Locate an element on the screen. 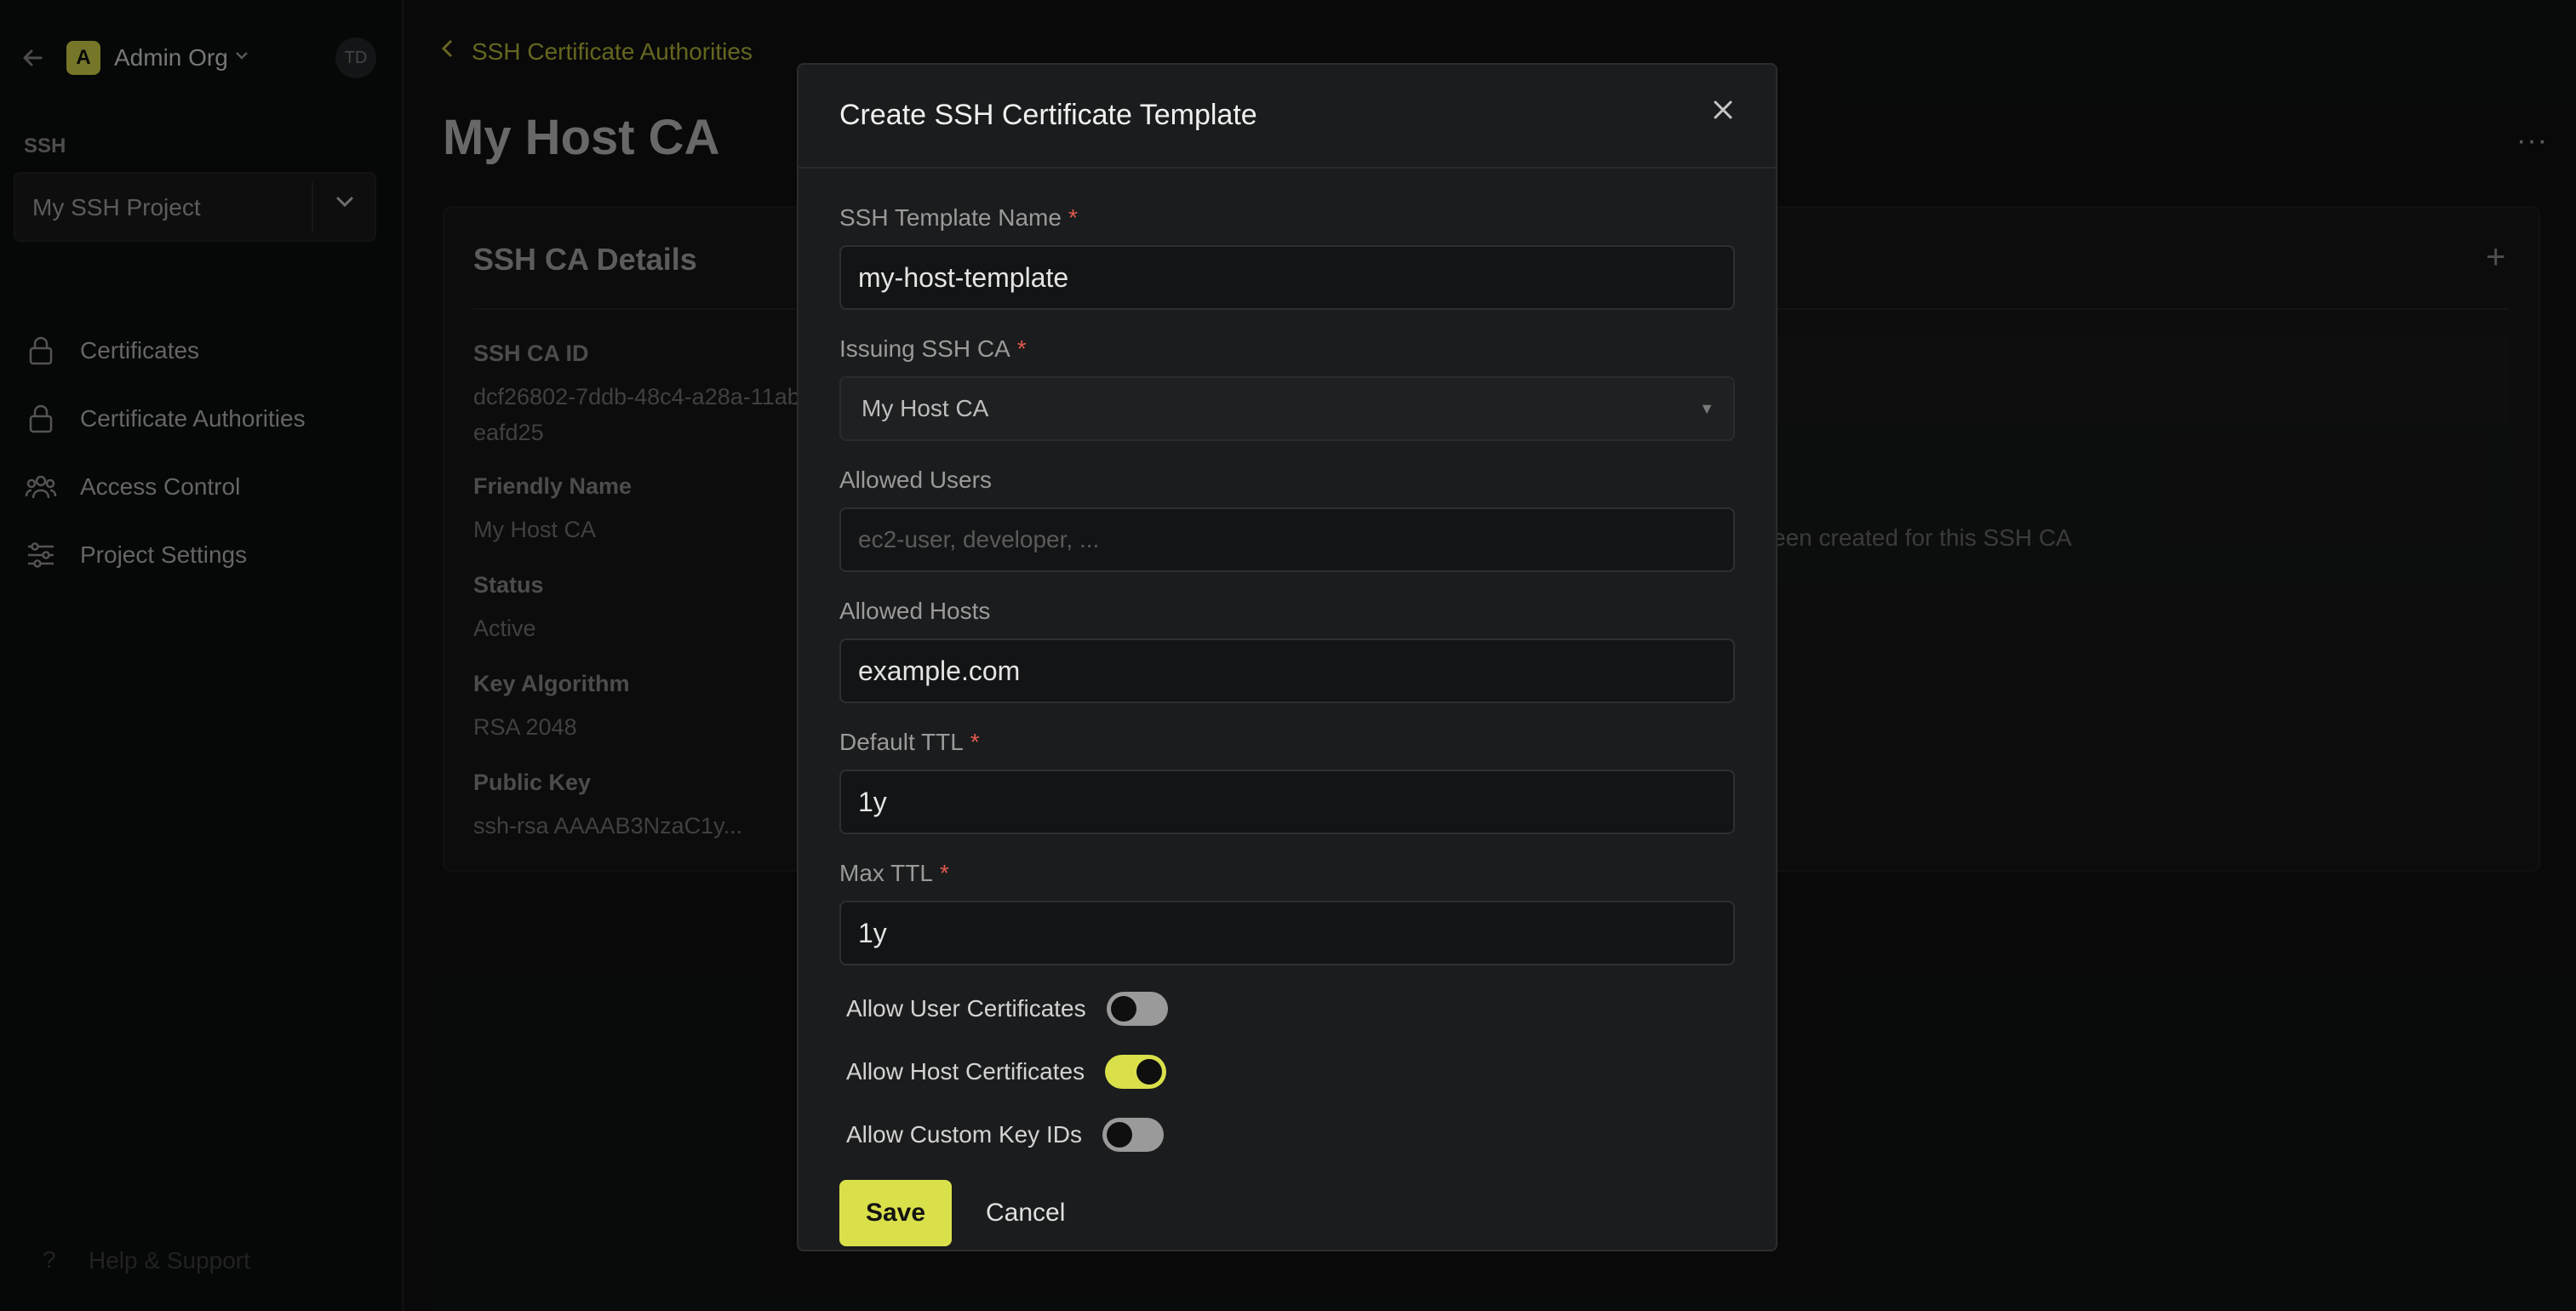 The image size is (2576, 1311). field-label: Max TTL * is located at coordinates (894, 873).